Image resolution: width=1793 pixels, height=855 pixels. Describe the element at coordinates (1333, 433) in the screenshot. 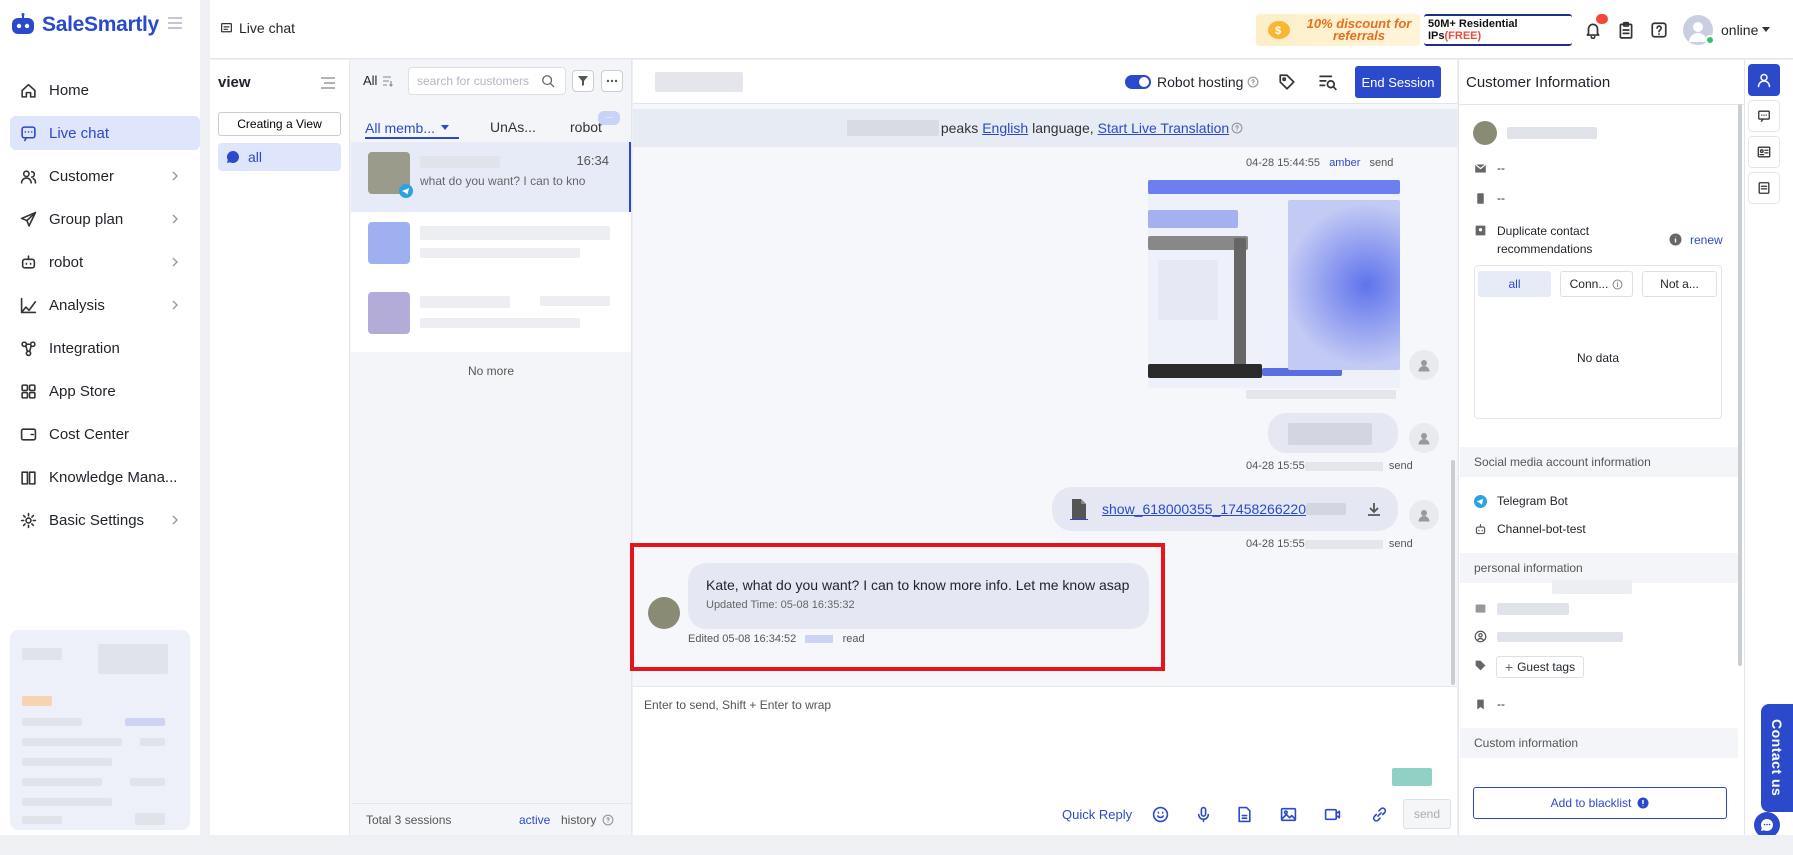

I see `text-message` at that location.